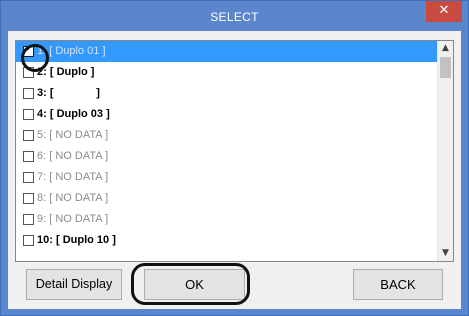  Describe the element at coordinates (445, 151) in the screenshot. I see `vertical-scrollbar: ▲ ▼` at that location.